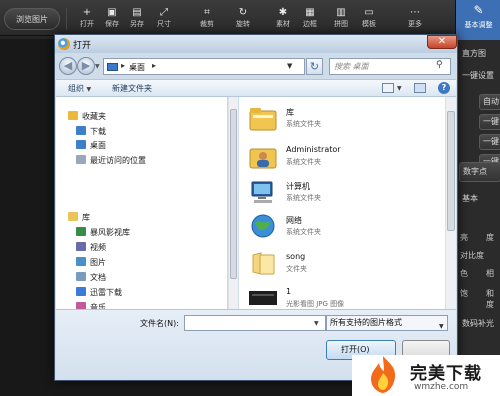 Image resolution: width=500 pixels, height=396 pixels. I want to click on tree-item: 音乐, so click(91, 305).